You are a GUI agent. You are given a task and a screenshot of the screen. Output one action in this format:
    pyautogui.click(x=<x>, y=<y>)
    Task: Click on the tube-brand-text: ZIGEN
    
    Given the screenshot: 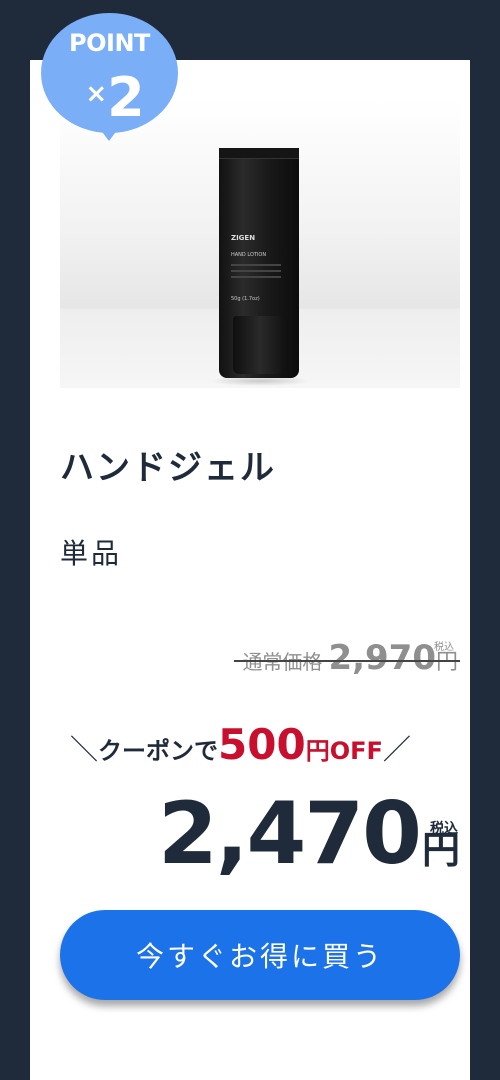 What is the action you would take?
    pyautogui.click(x=243, y=238)
    